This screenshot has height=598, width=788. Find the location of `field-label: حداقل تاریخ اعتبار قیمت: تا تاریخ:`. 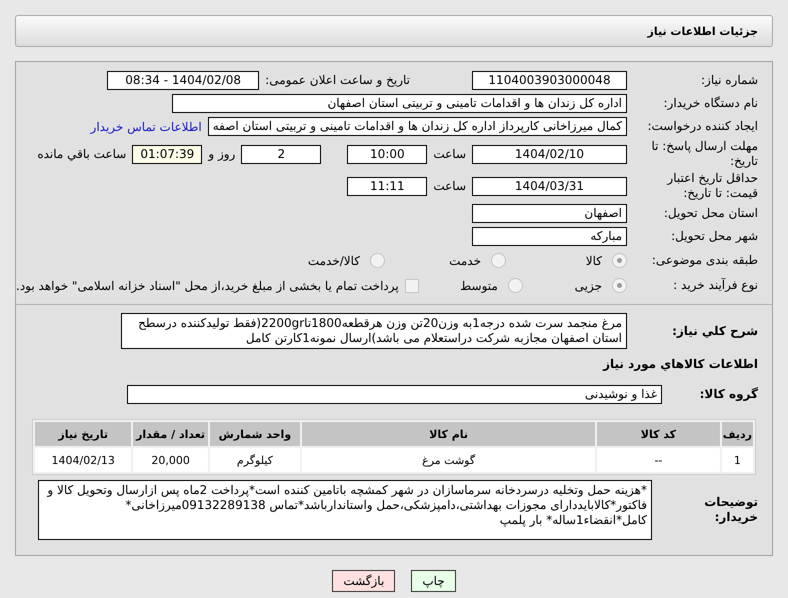

field-label: حداقل تاریخ اعتبار قیمت: تا تاریخ: is located at coordinates (712, 186).